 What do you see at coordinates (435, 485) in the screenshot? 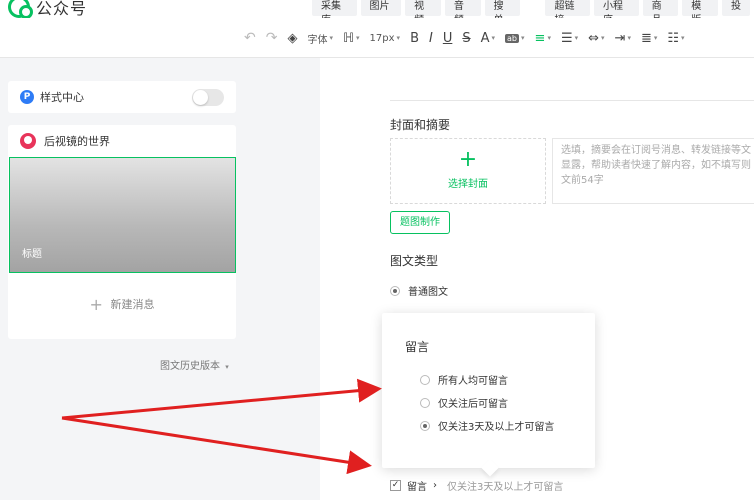
I see `chevron-right-icon: ›` at bounding box center [435, 485].